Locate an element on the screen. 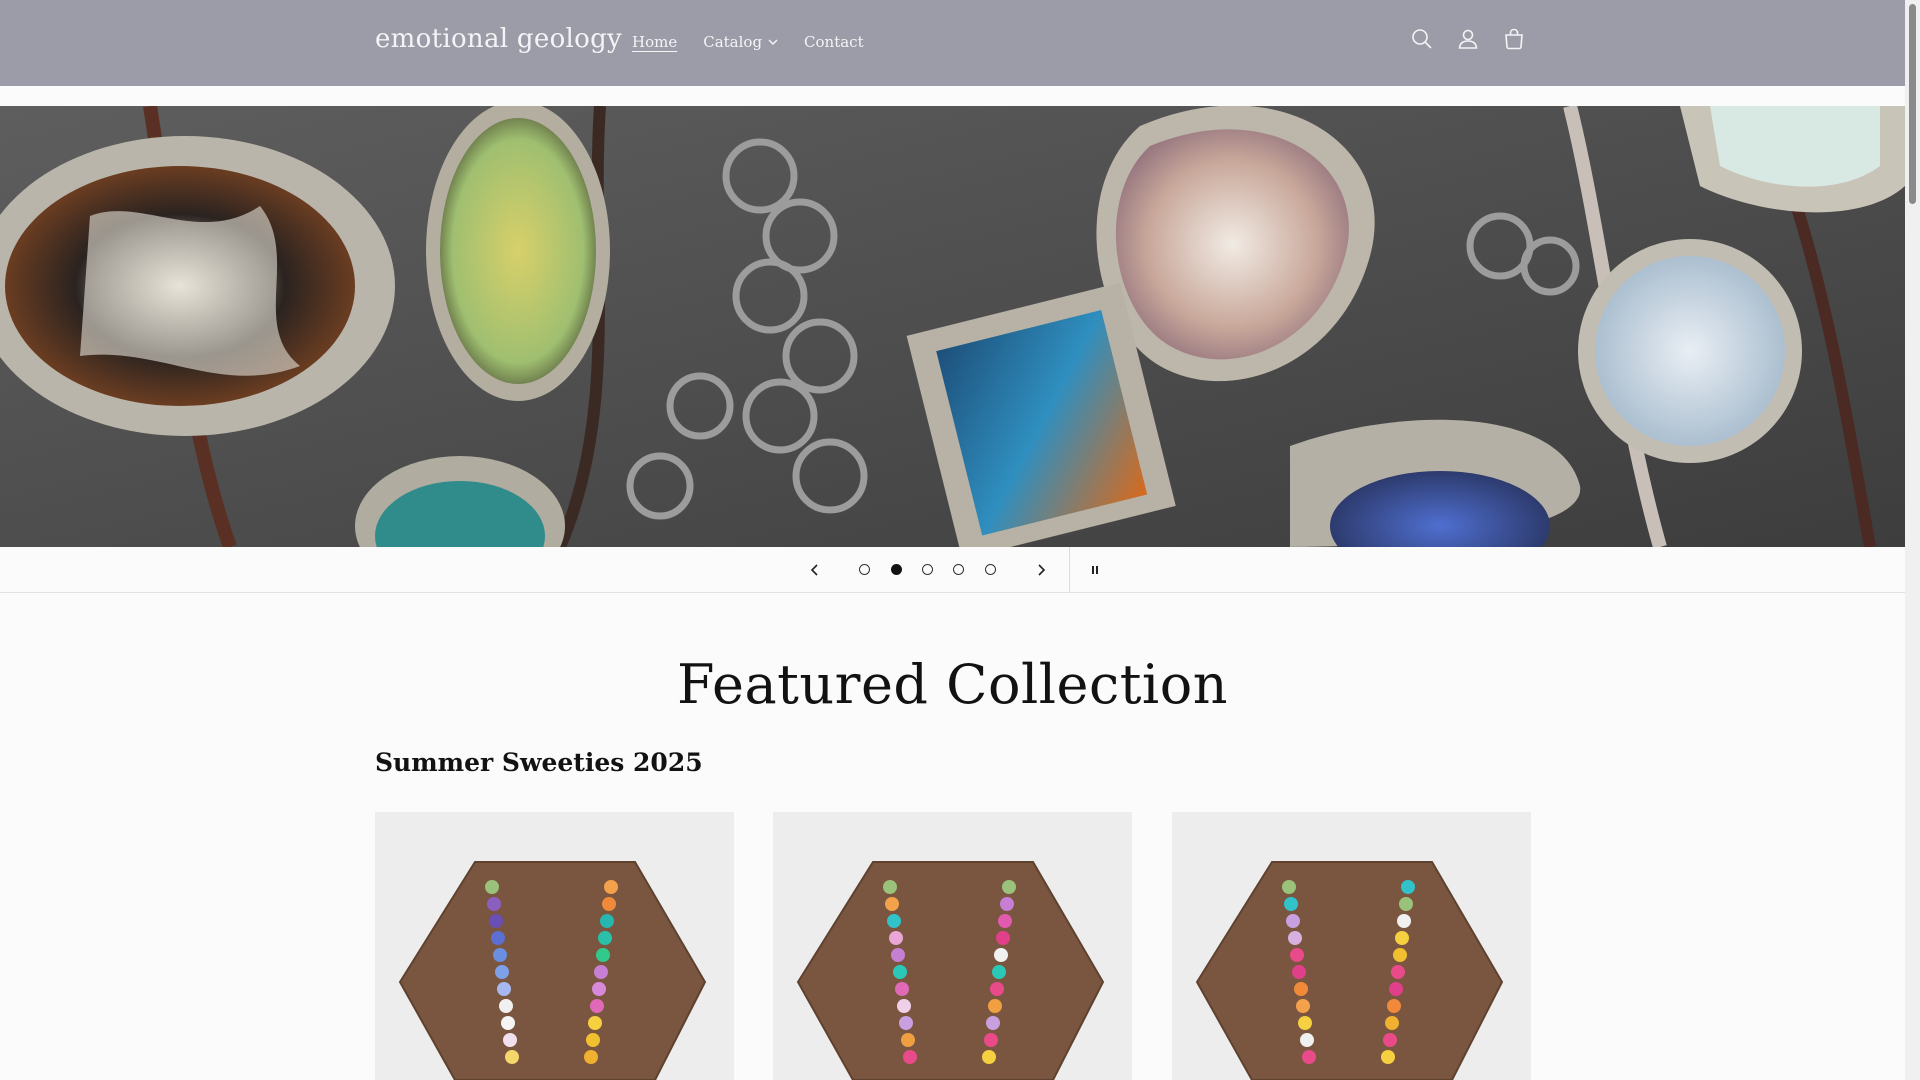 This screenshot has height=1080, width=1920. controls-divider is located at coordinates (1069, 570).